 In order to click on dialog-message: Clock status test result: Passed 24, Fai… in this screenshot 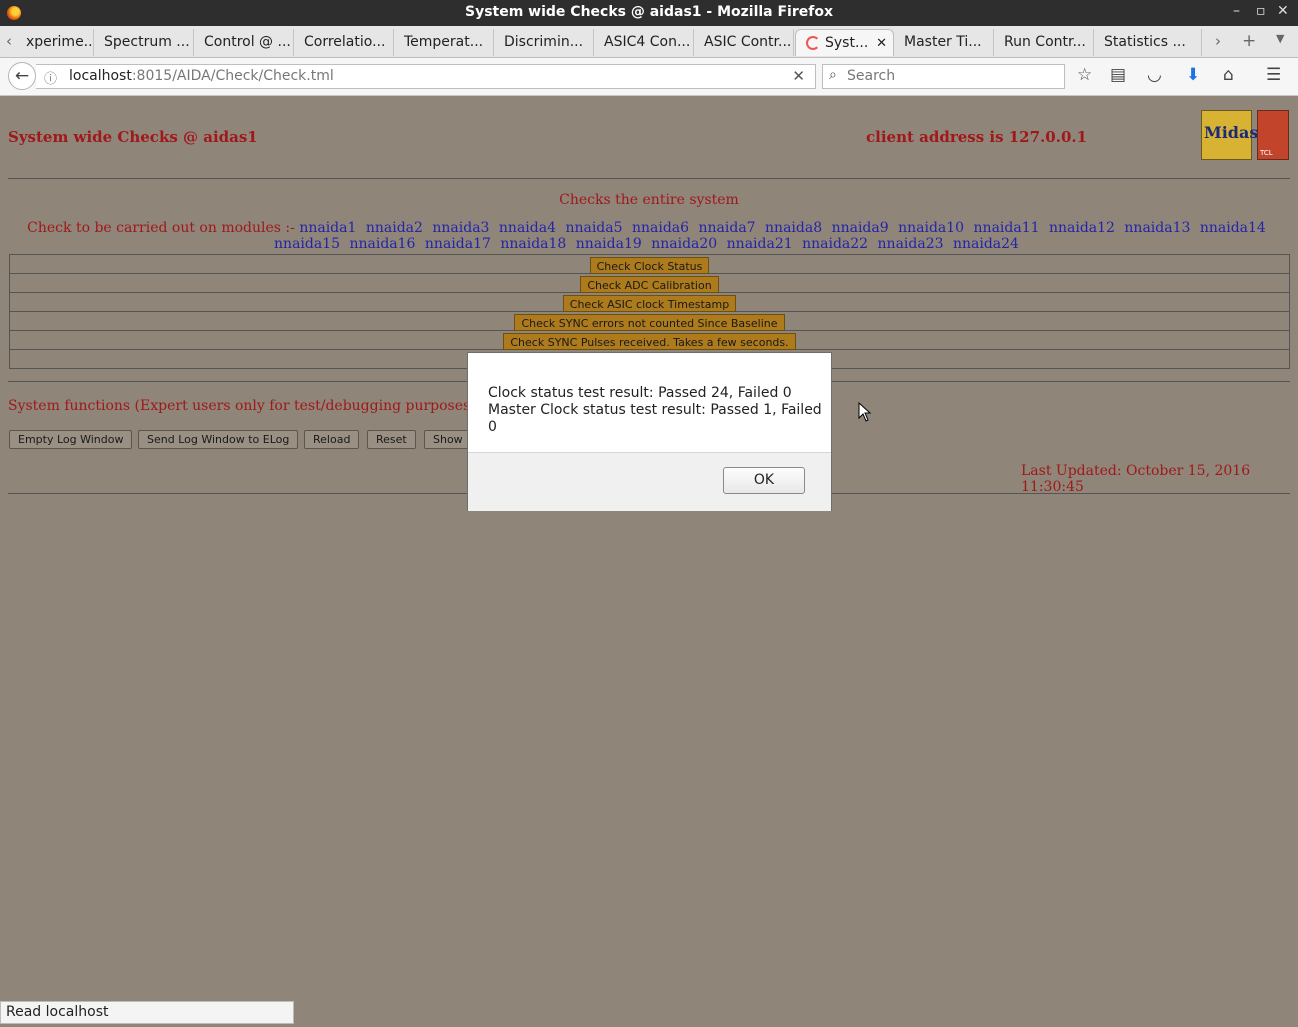, I will do `click(659, 410)`.